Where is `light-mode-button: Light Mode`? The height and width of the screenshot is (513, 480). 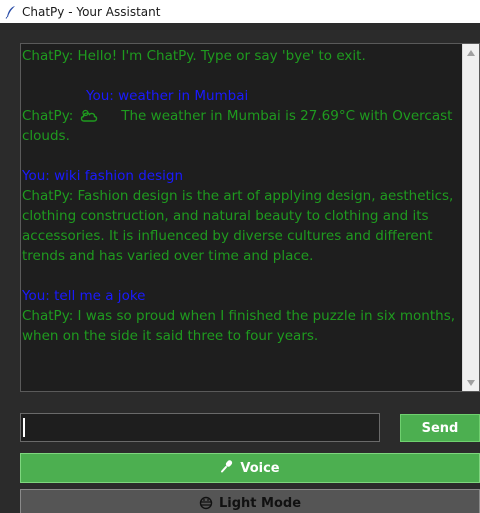 light-mode-button: Light Mode is located at coordinates (250, 501).